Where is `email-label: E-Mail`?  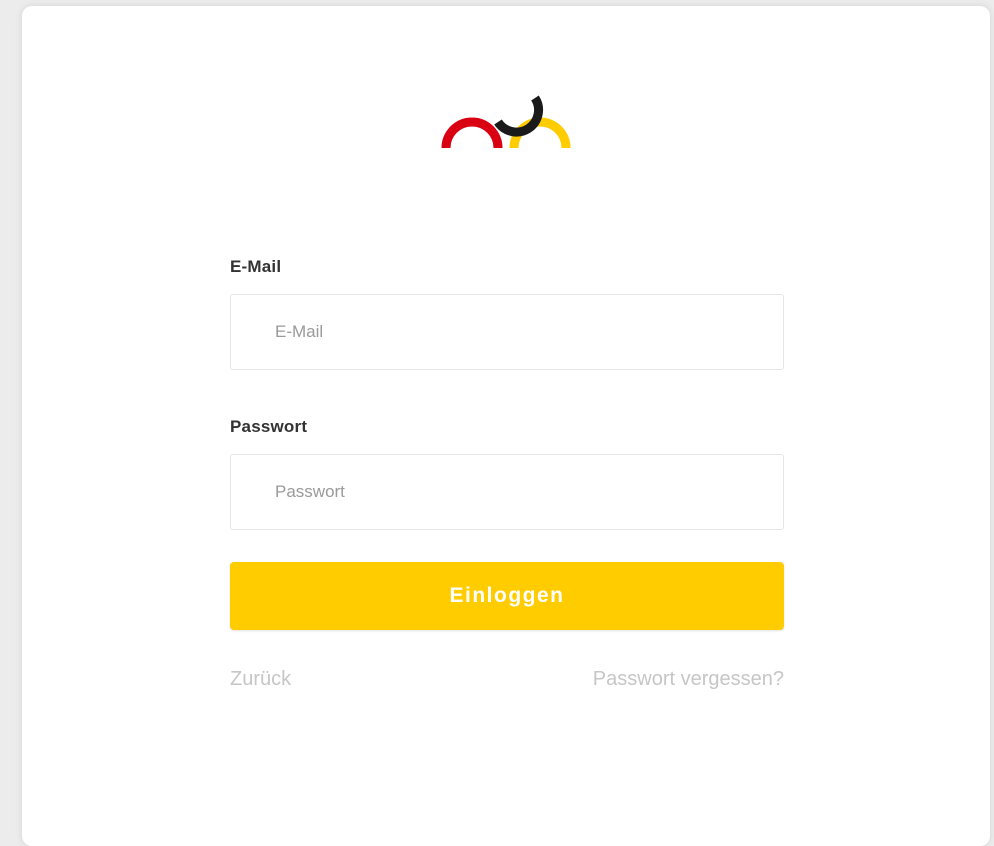 email-label: E-Mail is located at coordinates (256, 266).